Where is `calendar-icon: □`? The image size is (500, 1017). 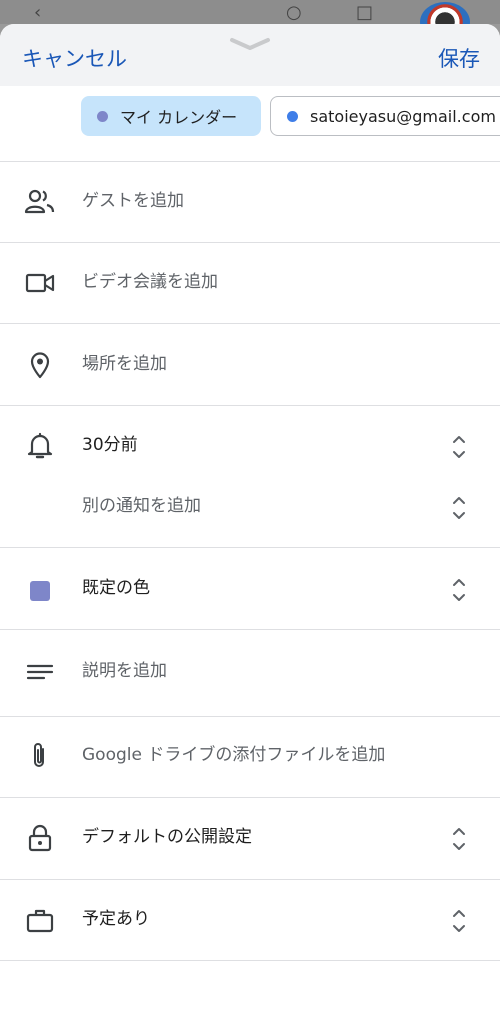 calendar-icon: □ is located at coordinates (365, 12).